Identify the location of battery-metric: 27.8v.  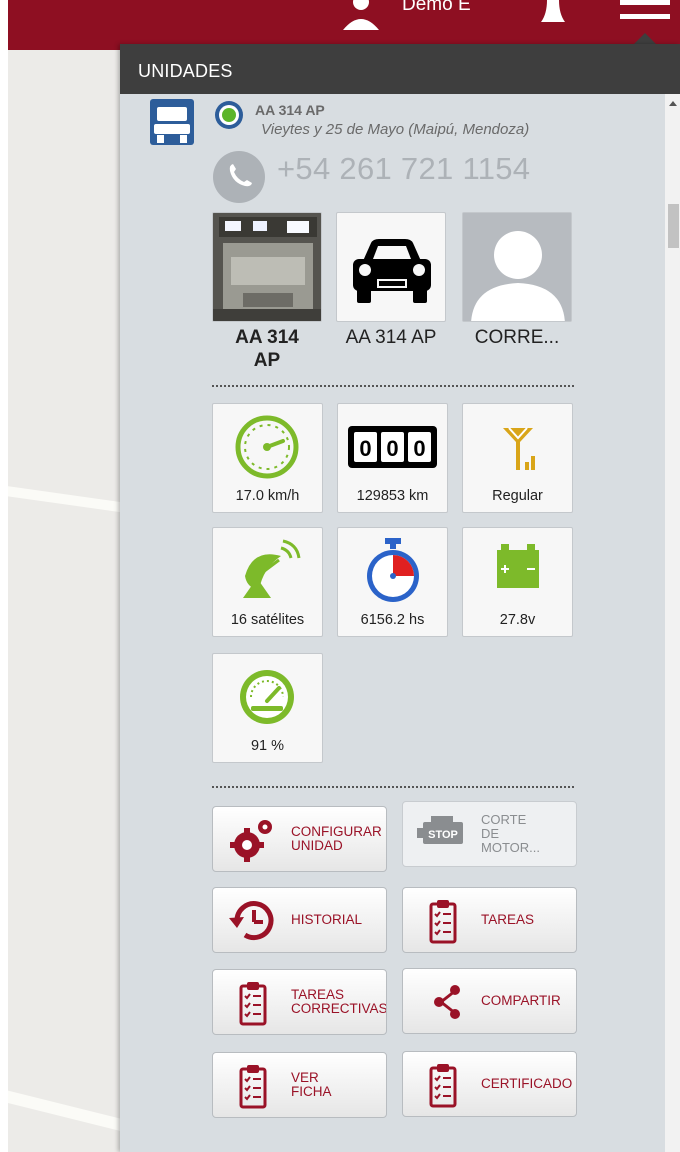
(517, 582).